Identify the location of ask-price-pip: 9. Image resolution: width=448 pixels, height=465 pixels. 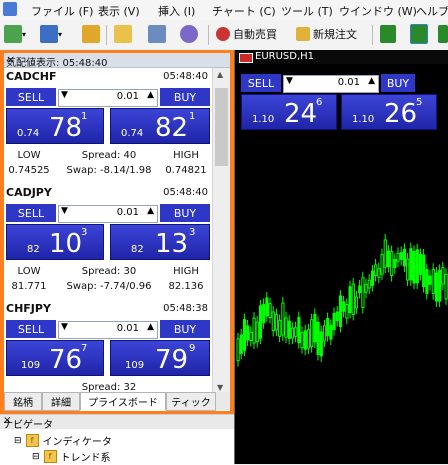
(192, 348).